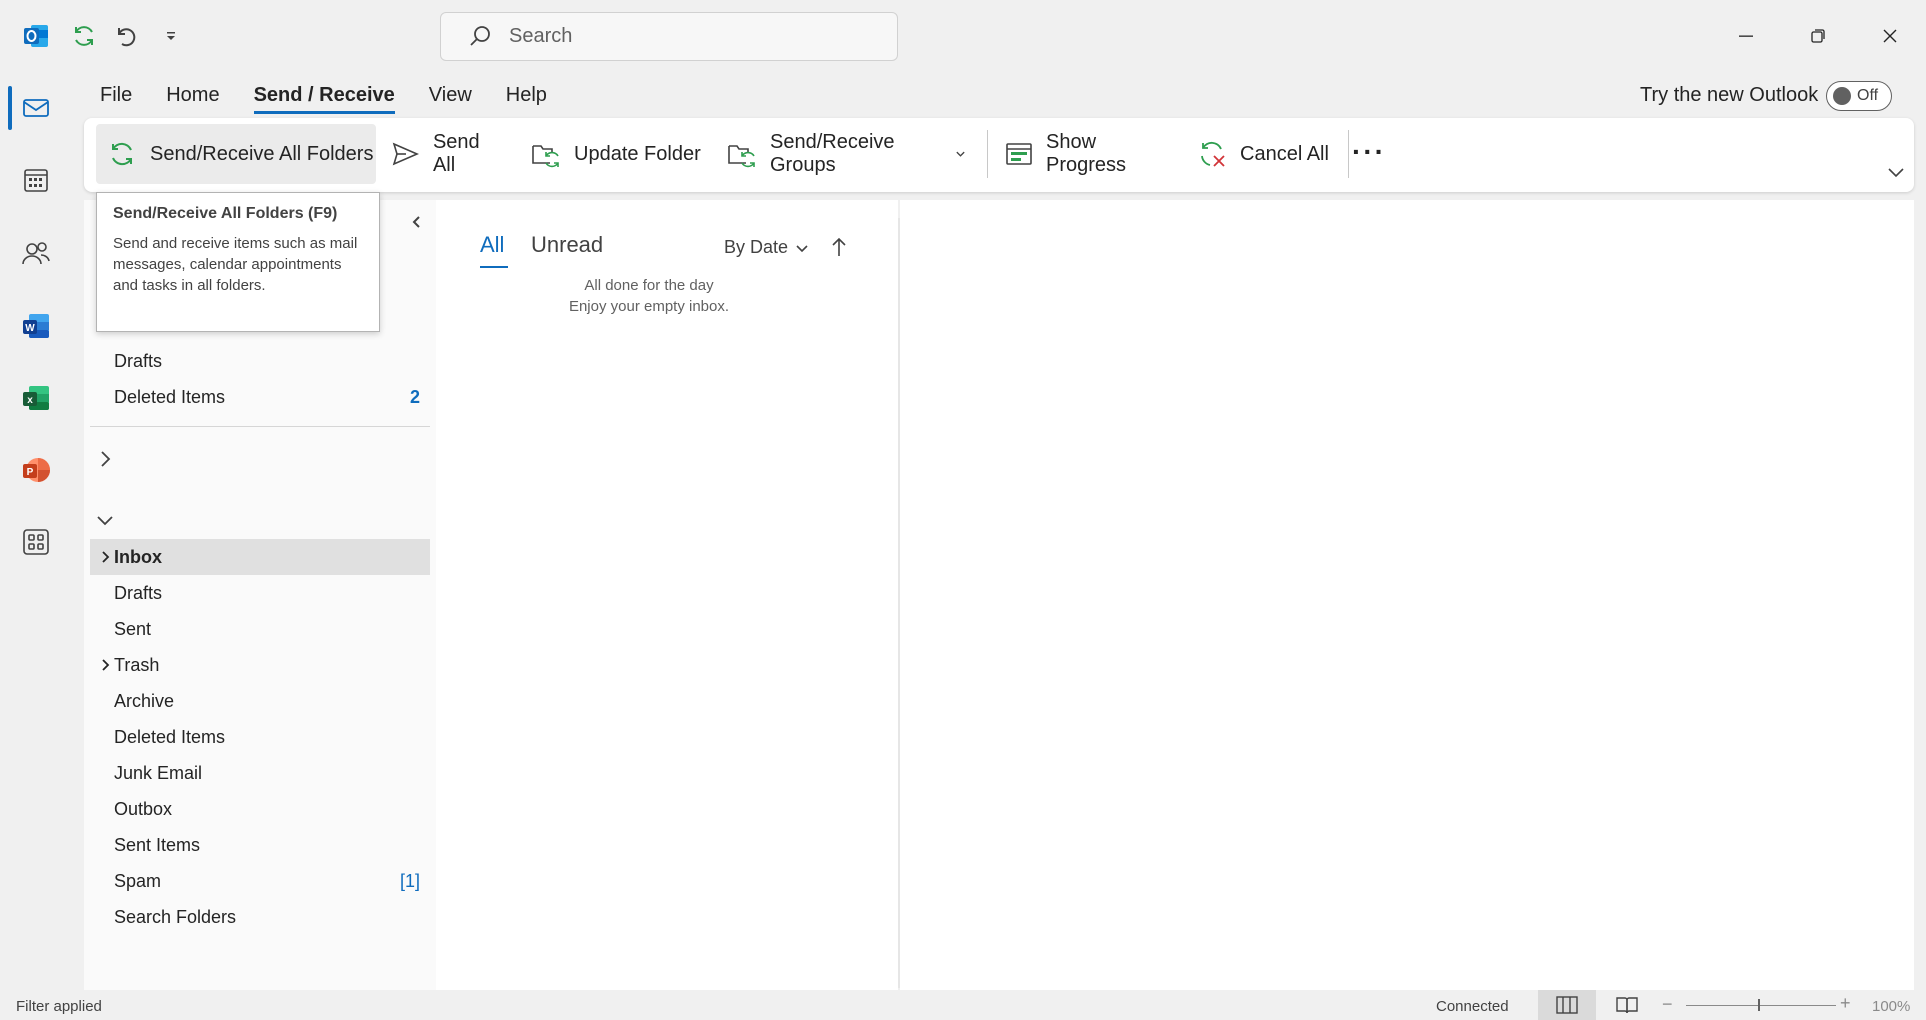 This screenshot has height=1020, width=1926. Describe the element at coordinates (526, 98) in the screenshot. I see `tab-help: Help` at that location.